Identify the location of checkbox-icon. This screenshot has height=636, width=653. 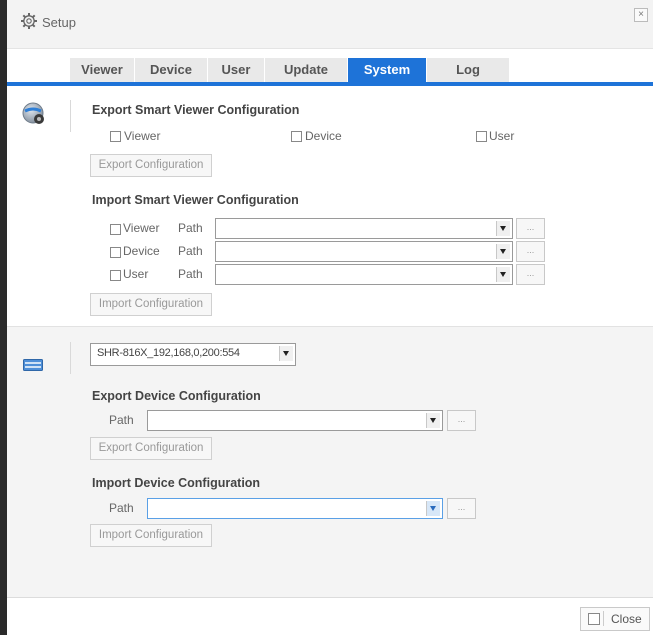
(594, 619).